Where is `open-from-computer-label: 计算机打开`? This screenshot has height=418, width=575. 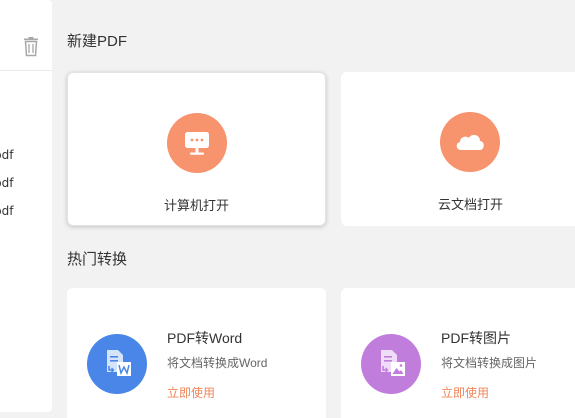
open-from-computer-label: 计算机打开 is located at coordinates (196, 205).